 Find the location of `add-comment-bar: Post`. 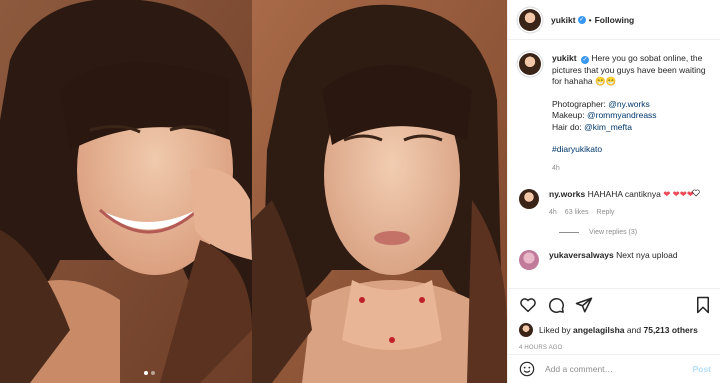

add-comment-bar: Post is located at coordinates (614, 368).